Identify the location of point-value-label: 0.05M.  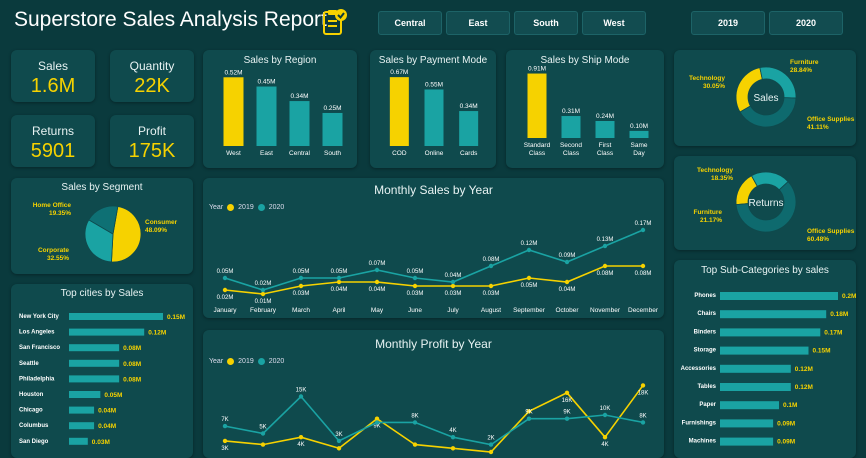
(529, 286).